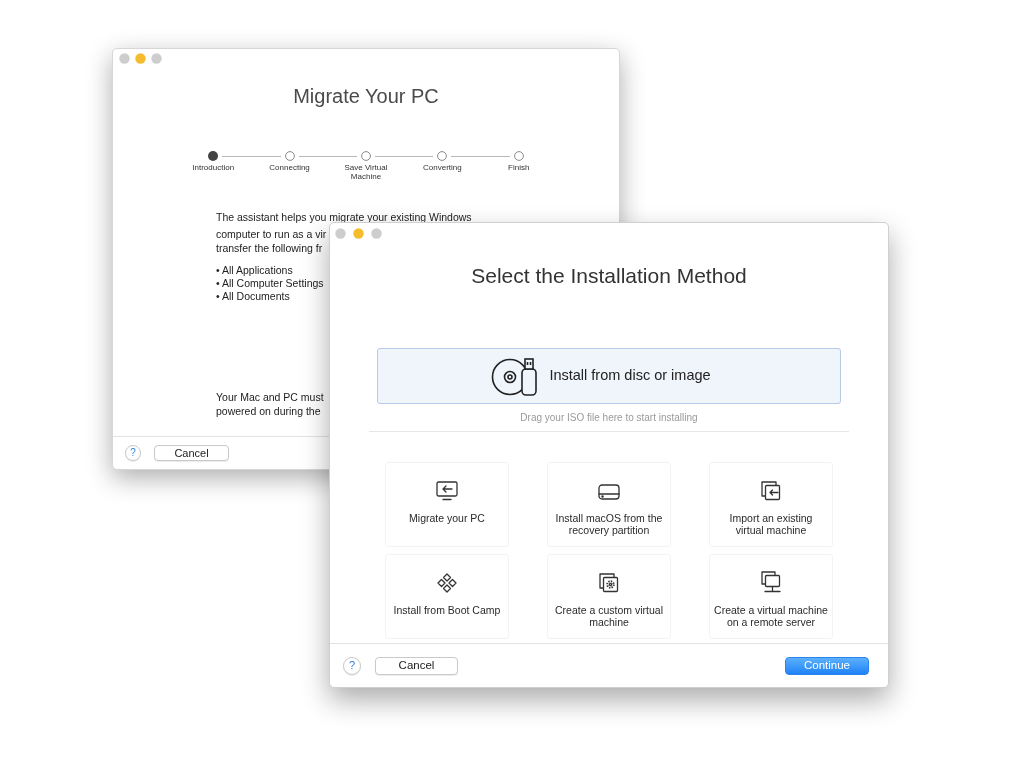  What do you see at coordinates (447, 504) in the screenshot?
I see `option-tile: Migrate your PC` at bounding box center [447, 504].